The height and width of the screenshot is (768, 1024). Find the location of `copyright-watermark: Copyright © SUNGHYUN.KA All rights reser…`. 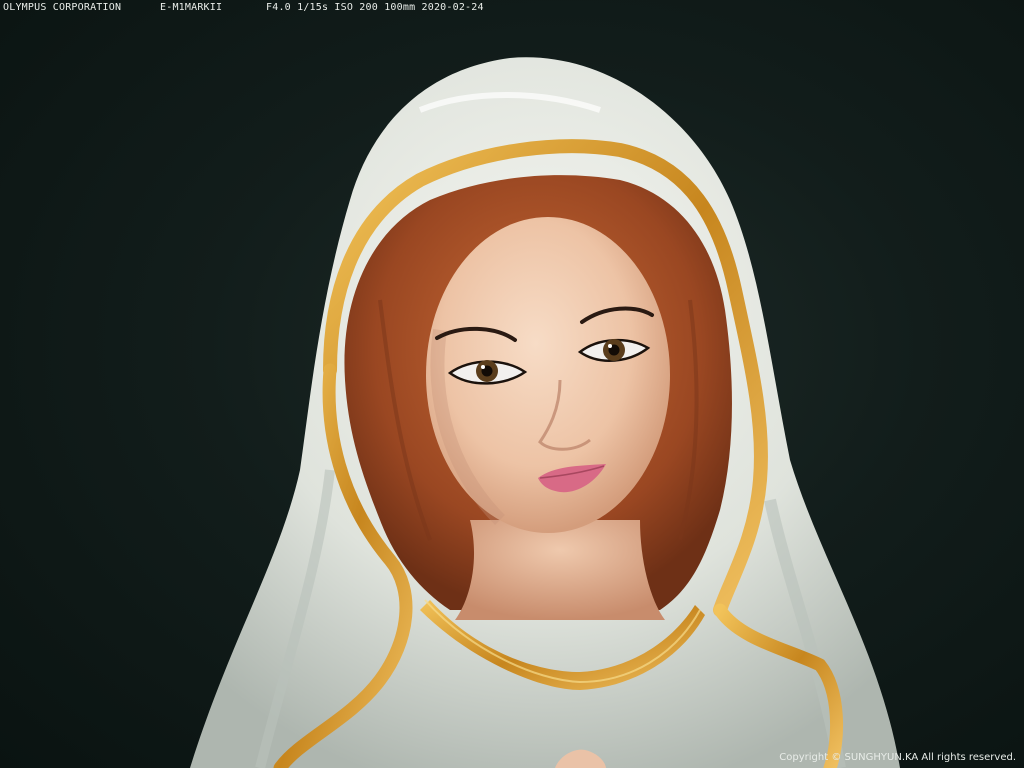

copyright-watermark: Copyright © SUNGHYUN.KA All rights reser… is located at coordinates (897, 757).